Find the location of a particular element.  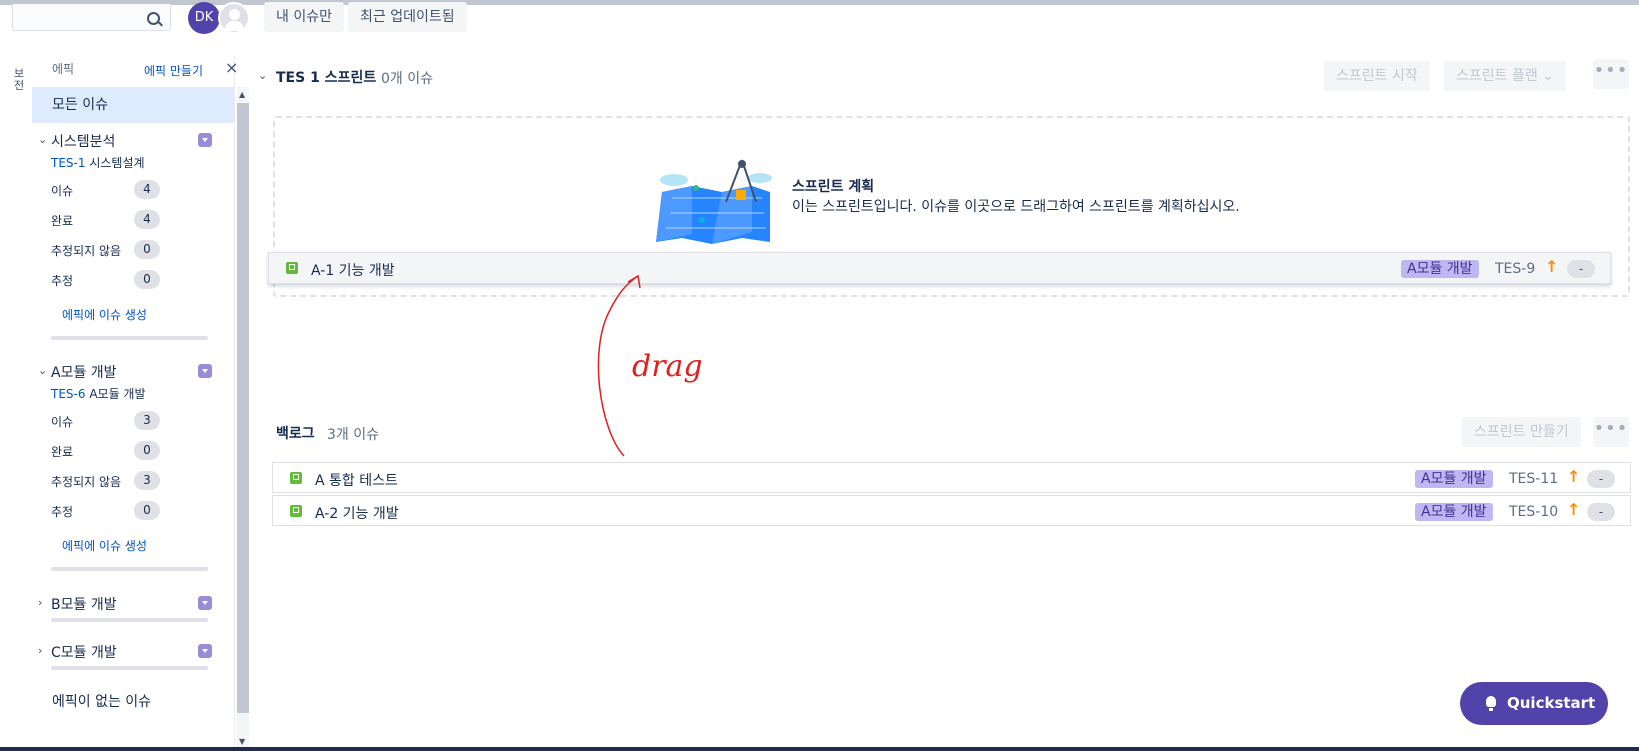

sprint-planning-illustration is located at coordinates (714, 201).